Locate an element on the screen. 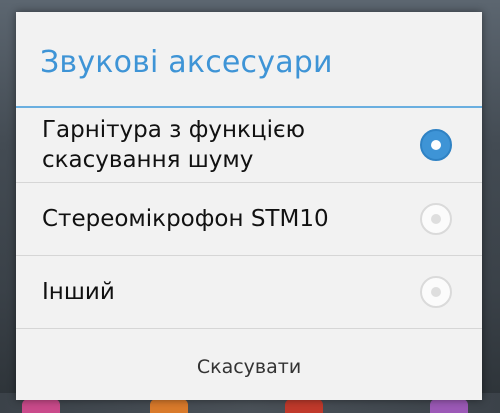 The image size is (500, 413). radio-button-selected is located at coordinates (436, 145).